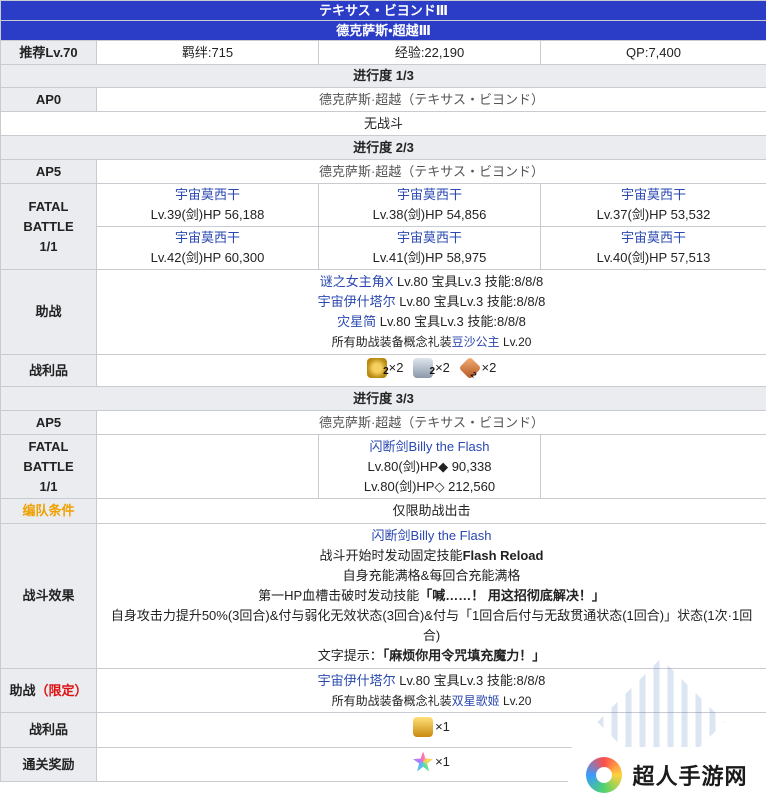 The width and height of the screenshot is (766, 803). I want to click on saint-quartz-icon, so click(423, 761).